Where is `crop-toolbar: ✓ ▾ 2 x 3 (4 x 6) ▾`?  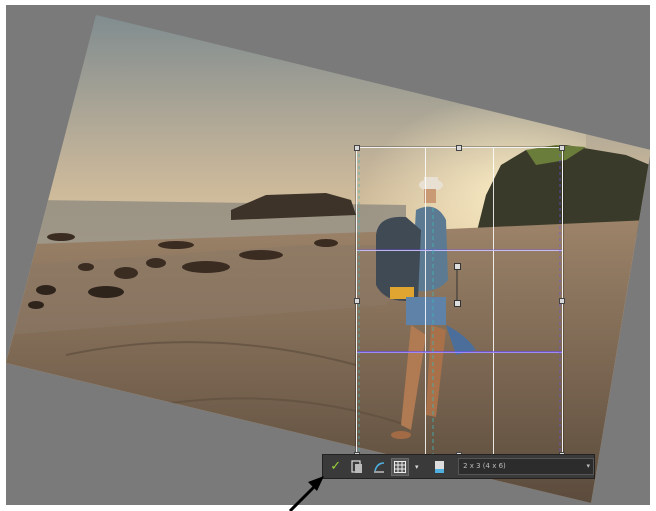 crop-toolbar: ✓ ▾ 2 x 3 (4 x 6) ▾ is located at coordinates (458, 466).